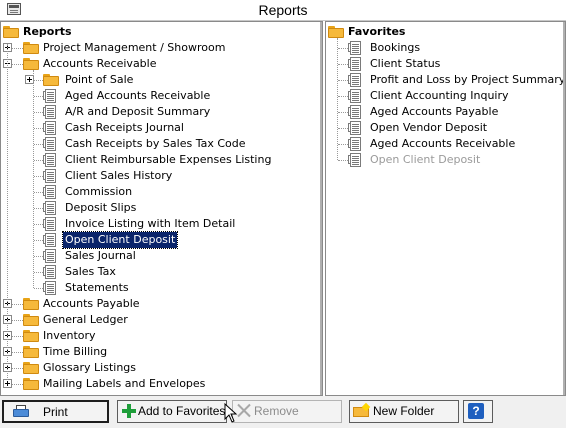  I want to click on report-sales-journal: Sales Journal, so click(161, 256).